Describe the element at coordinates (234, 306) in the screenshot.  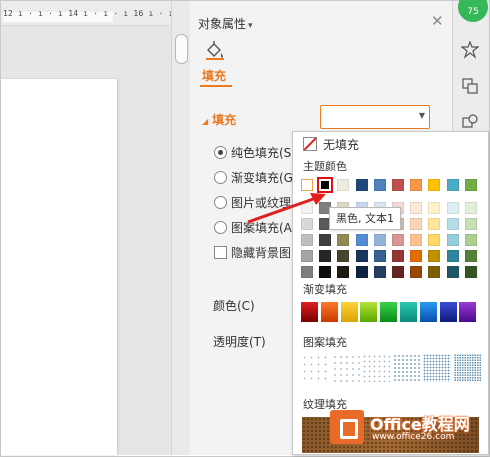
I see `color-label: 颜色(C)` at that location.